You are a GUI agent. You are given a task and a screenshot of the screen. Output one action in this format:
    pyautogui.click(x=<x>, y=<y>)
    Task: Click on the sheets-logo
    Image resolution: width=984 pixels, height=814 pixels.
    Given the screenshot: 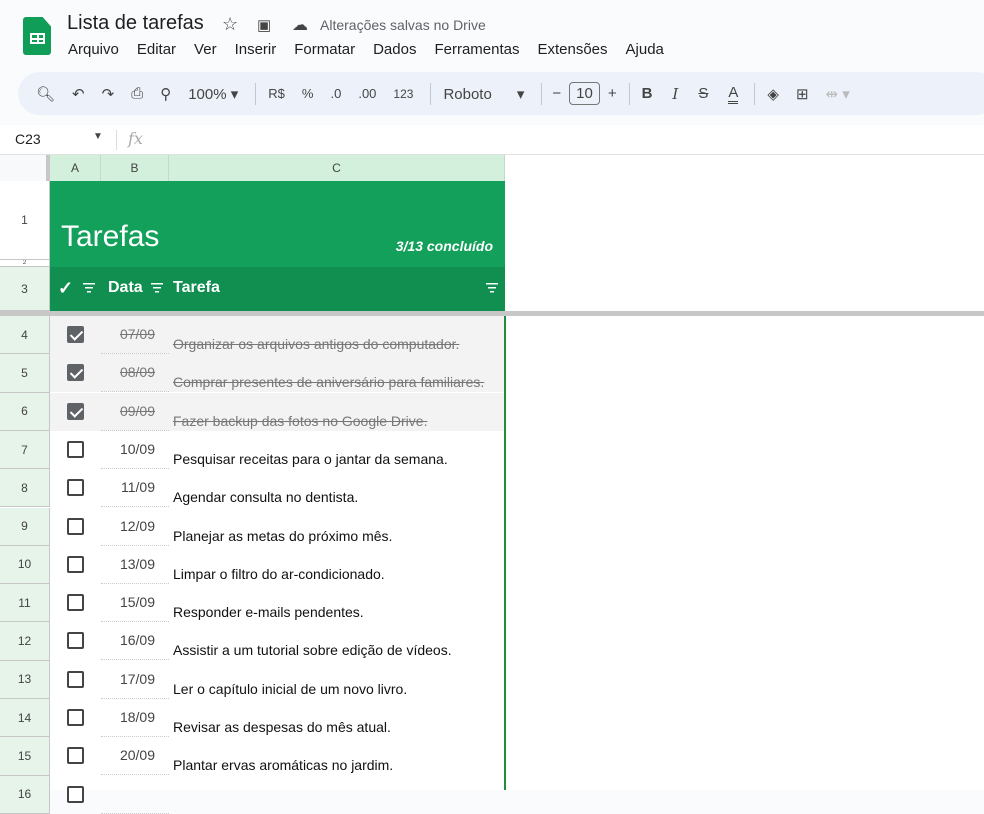 What is the action you would take?
    pyautogui.click(x=37, y=36)
    